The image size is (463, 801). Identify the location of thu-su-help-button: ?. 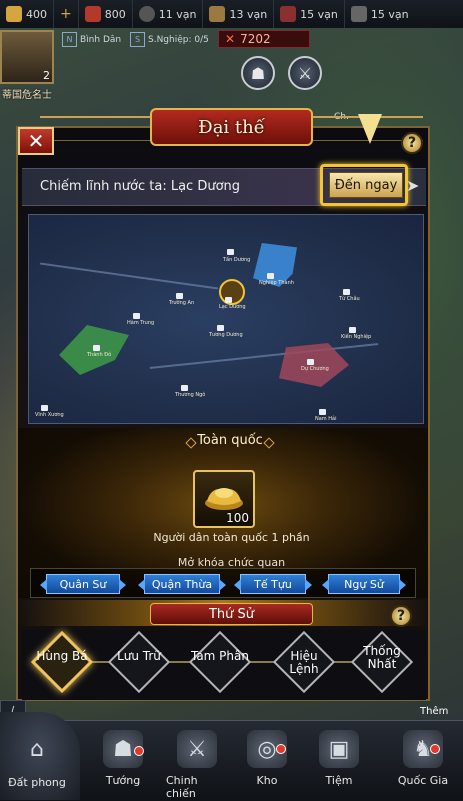
(401, 616).